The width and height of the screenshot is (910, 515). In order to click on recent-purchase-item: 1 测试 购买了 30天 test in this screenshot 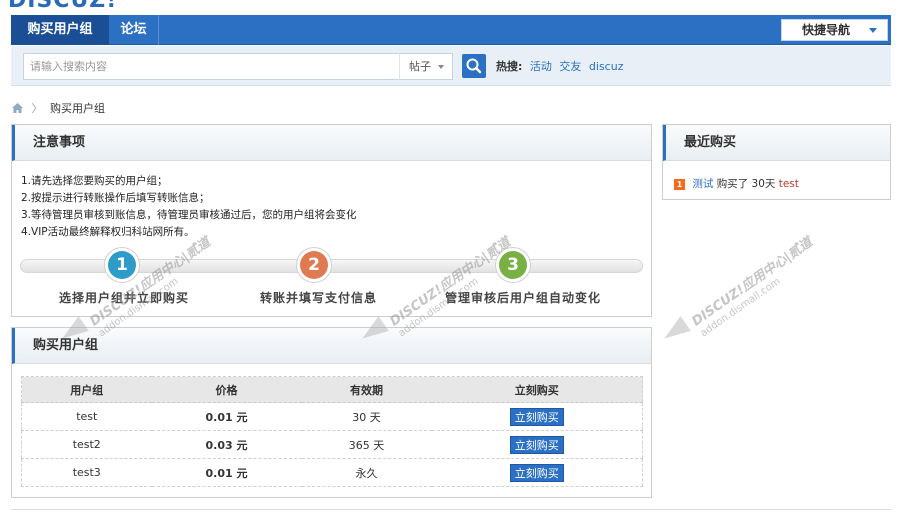, I will do `click(736, 183)`.